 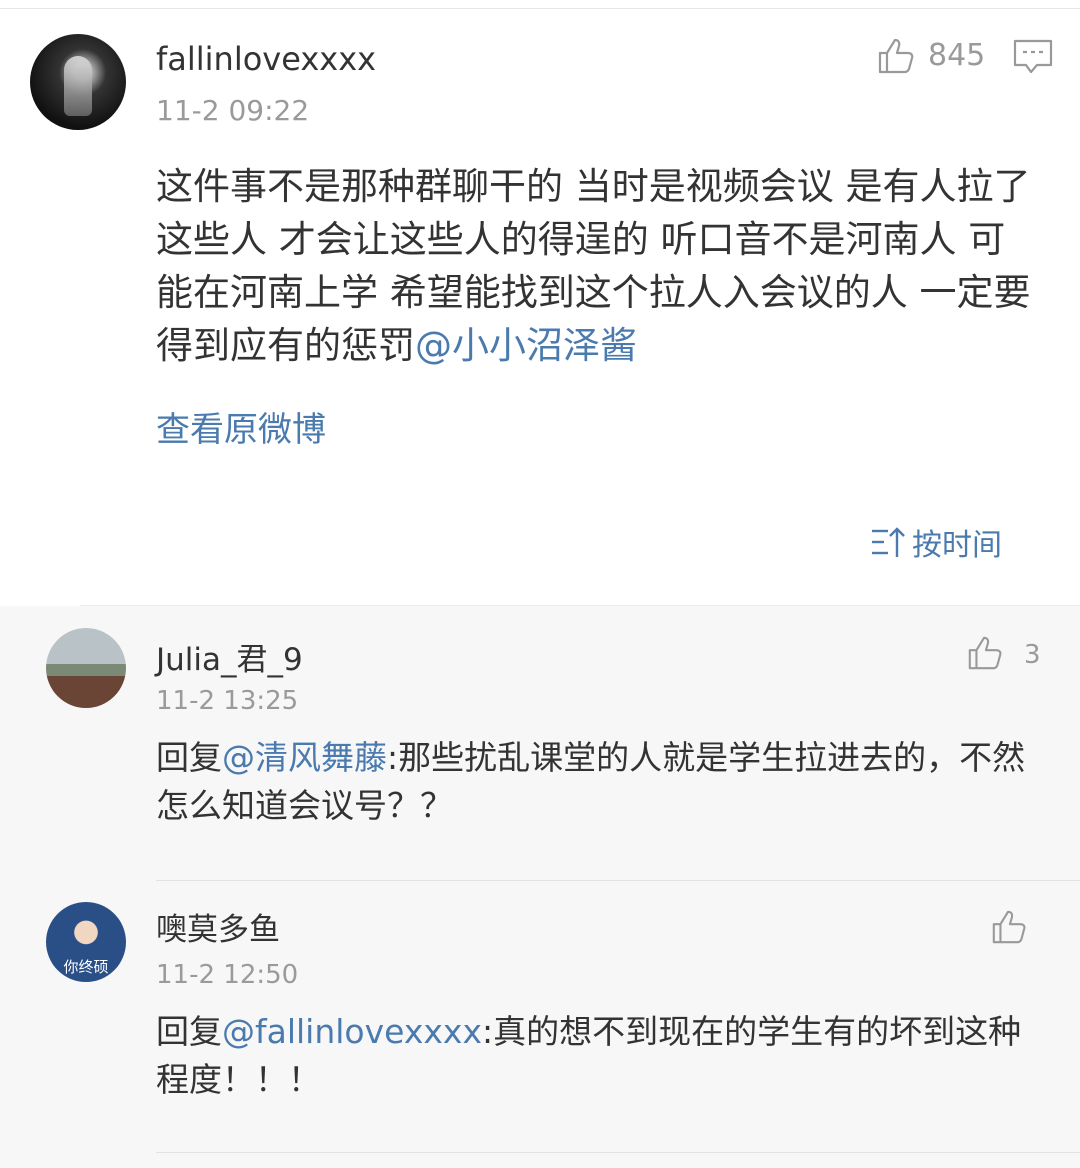 I want to click on avatar-caption: 你终硕, so click(x=86, y=967).